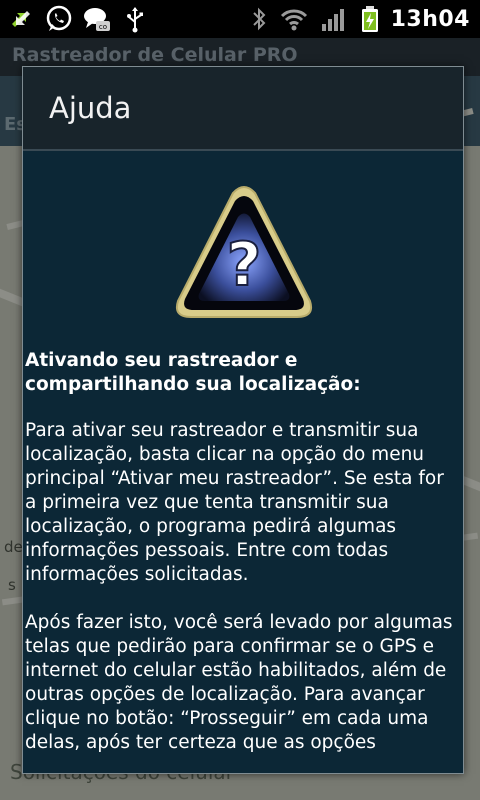 This screenshot has height=800, width=480. What do you see at coordinates (243, 109) in the screenshot?
I see `dialog-header: Ajuda` at bounding box center [243, 109].